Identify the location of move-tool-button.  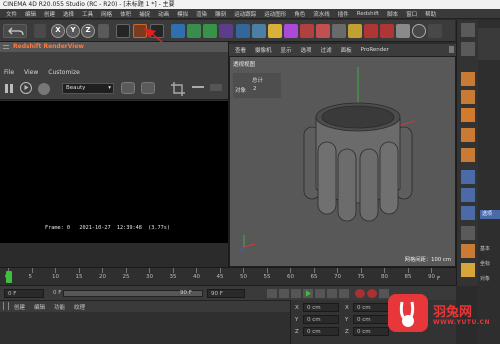
(40, 31).